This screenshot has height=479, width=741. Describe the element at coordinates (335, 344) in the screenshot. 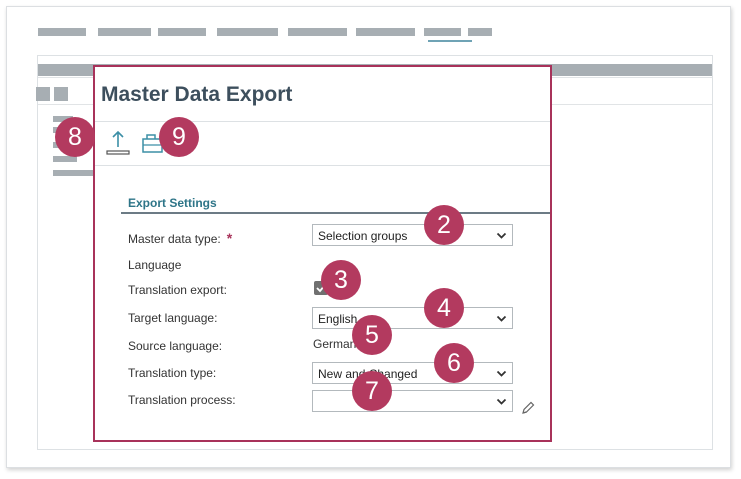

I see `source-language-value: German` at that location.